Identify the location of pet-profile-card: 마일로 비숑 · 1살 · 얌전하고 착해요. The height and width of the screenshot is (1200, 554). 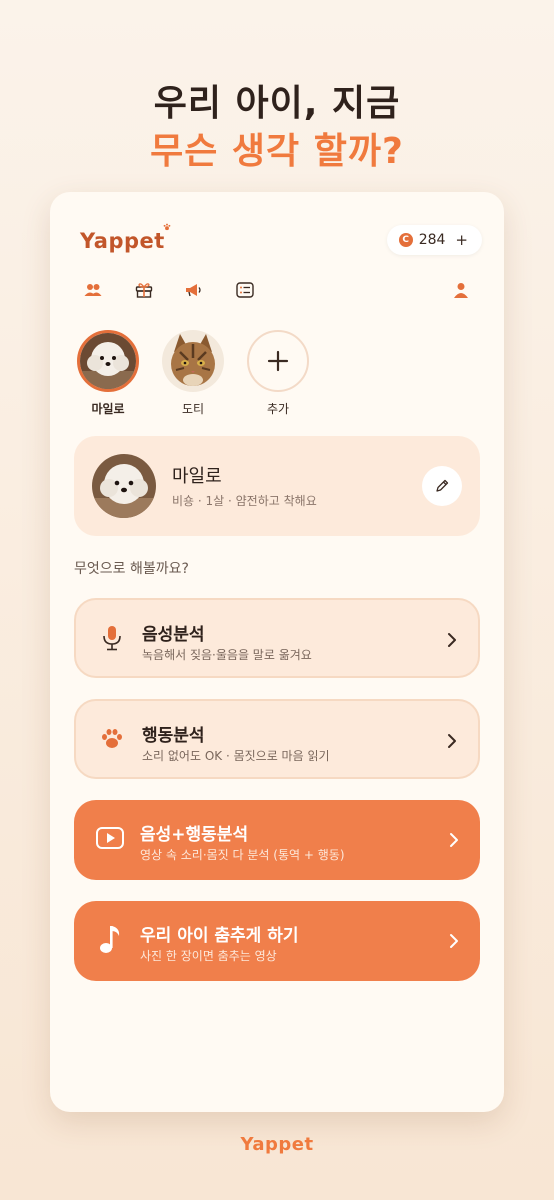
(277, 486).